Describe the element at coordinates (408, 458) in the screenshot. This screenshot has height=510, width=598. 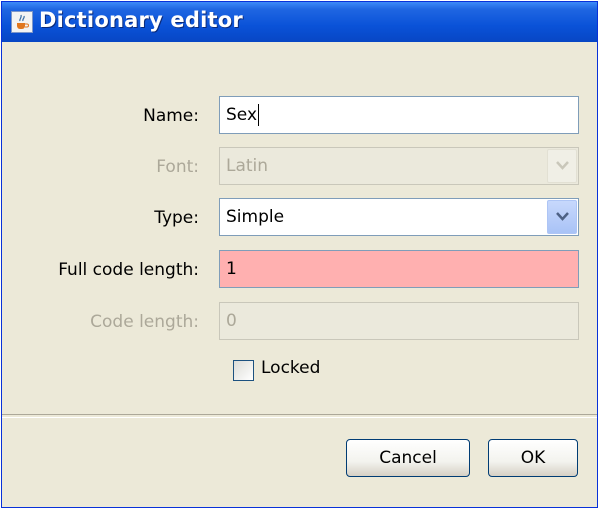
I see `cancel-button: Cancel` at that location.